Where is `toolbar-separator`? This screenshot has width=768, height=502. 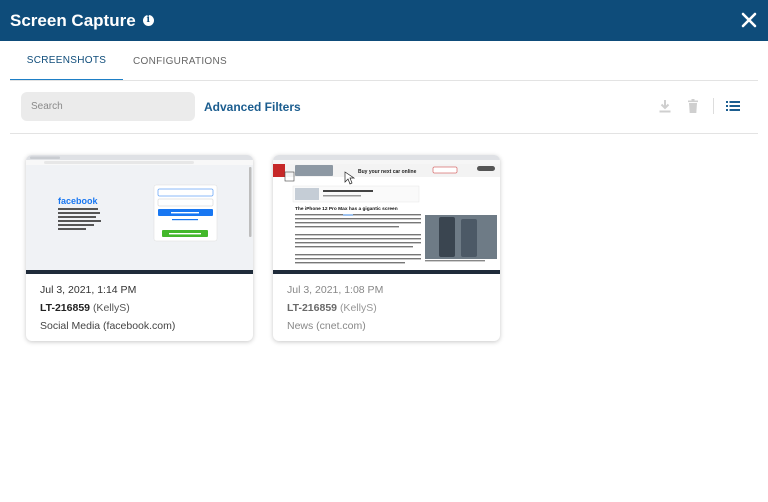 toolbar-separator is located at coordinates (713, 106).